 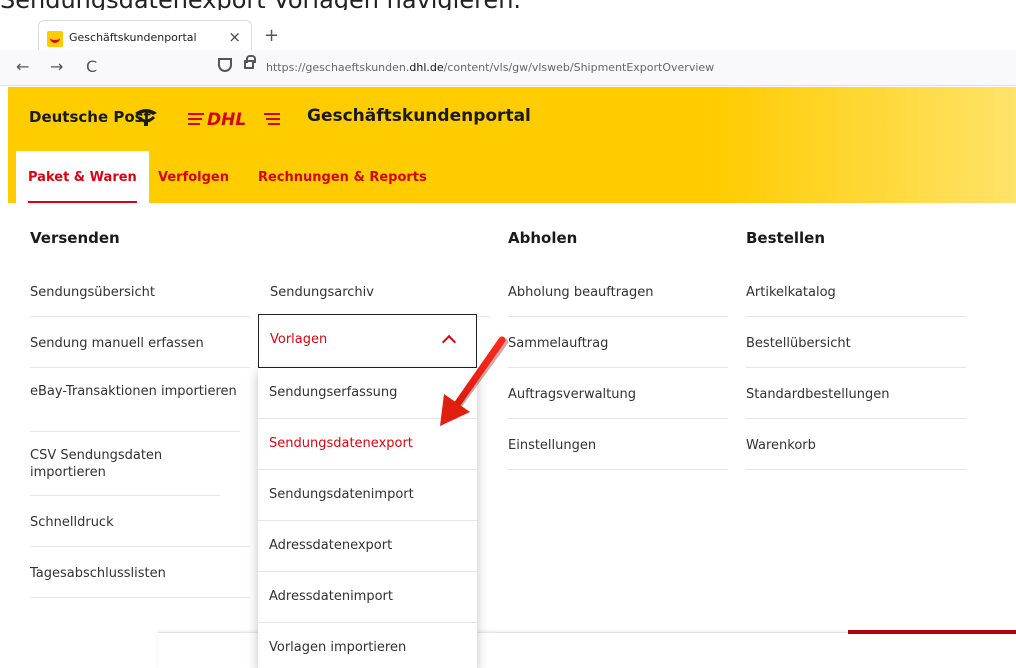 I want to click on menu-item-sammelauftrag: Sammelauftrag, so click(x=618, y=342).